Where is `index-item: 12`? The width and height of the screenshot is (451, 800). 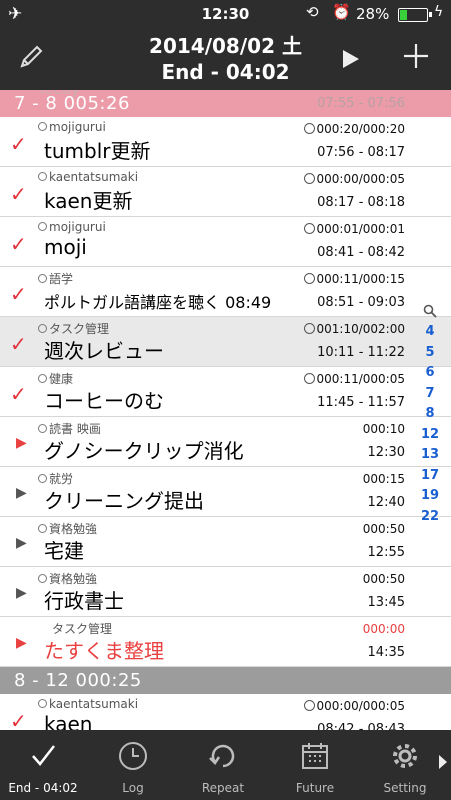 index-item: 12 is located at coordinates (430, 437).